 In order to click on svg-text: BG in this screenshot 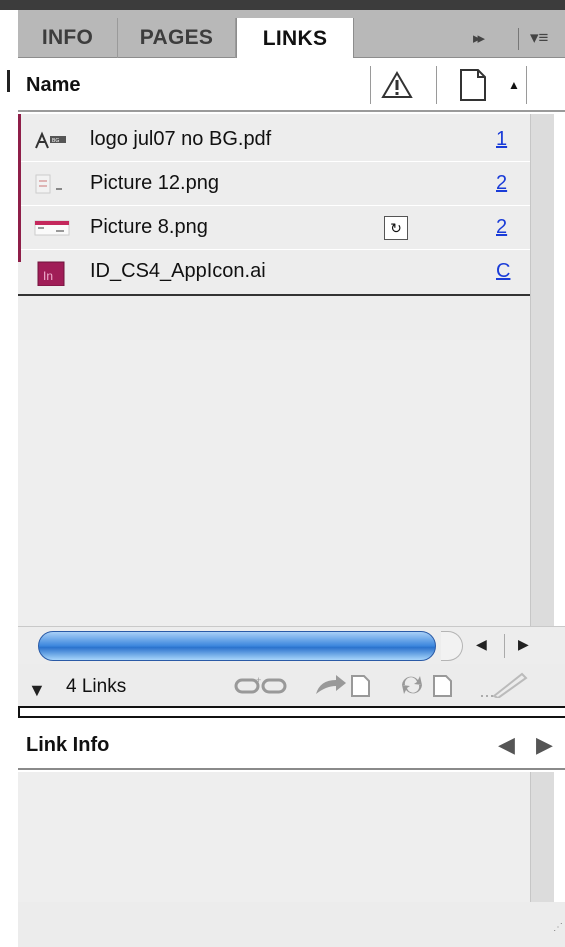, I will do `click(55, 141)`.